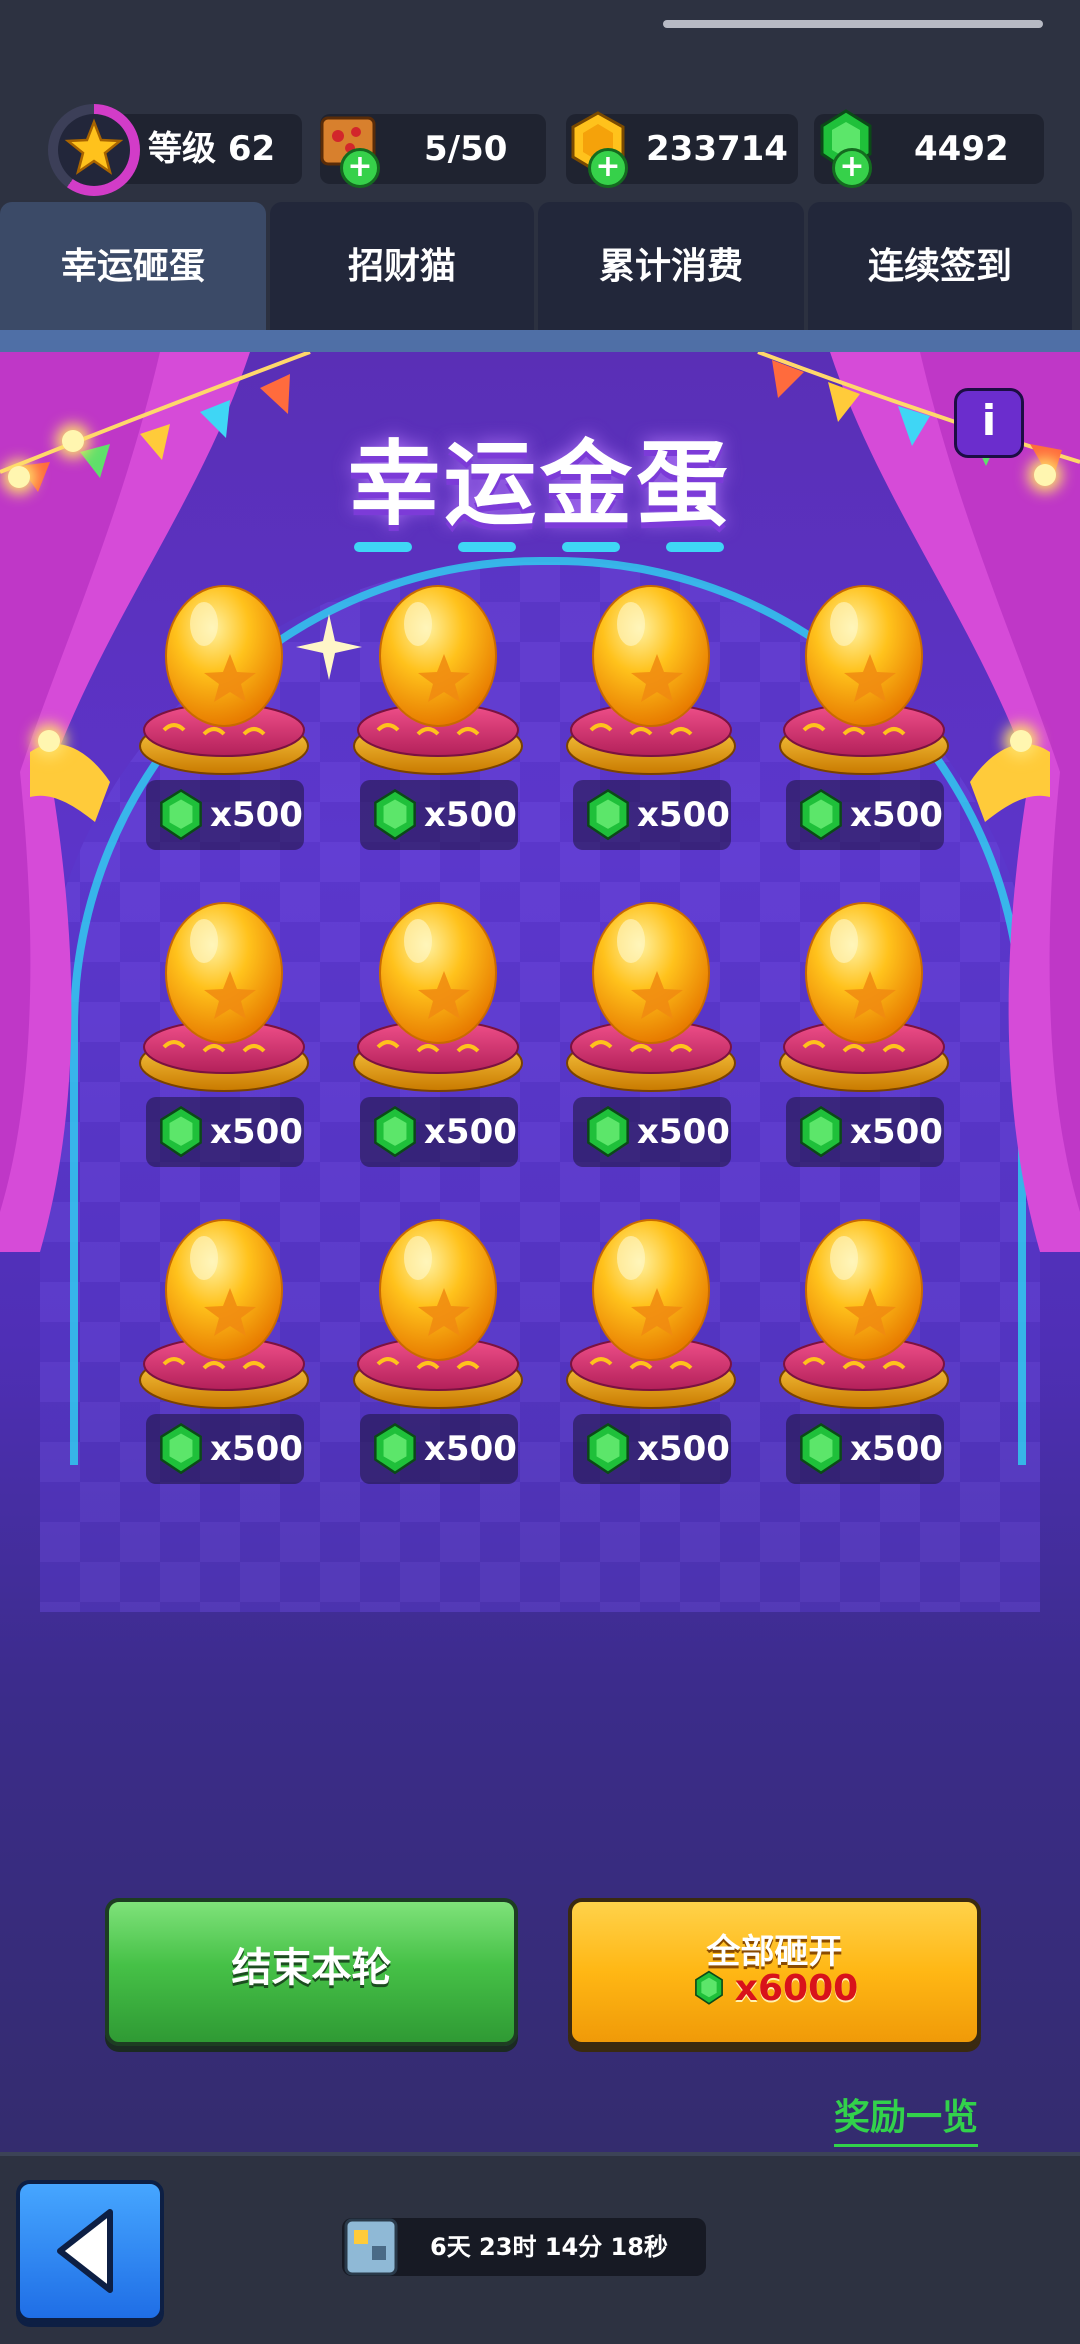 Image resolution: width=1080 pixels, height=2344 pixels. I want to click on calendar-icon, so click(371, 2247).